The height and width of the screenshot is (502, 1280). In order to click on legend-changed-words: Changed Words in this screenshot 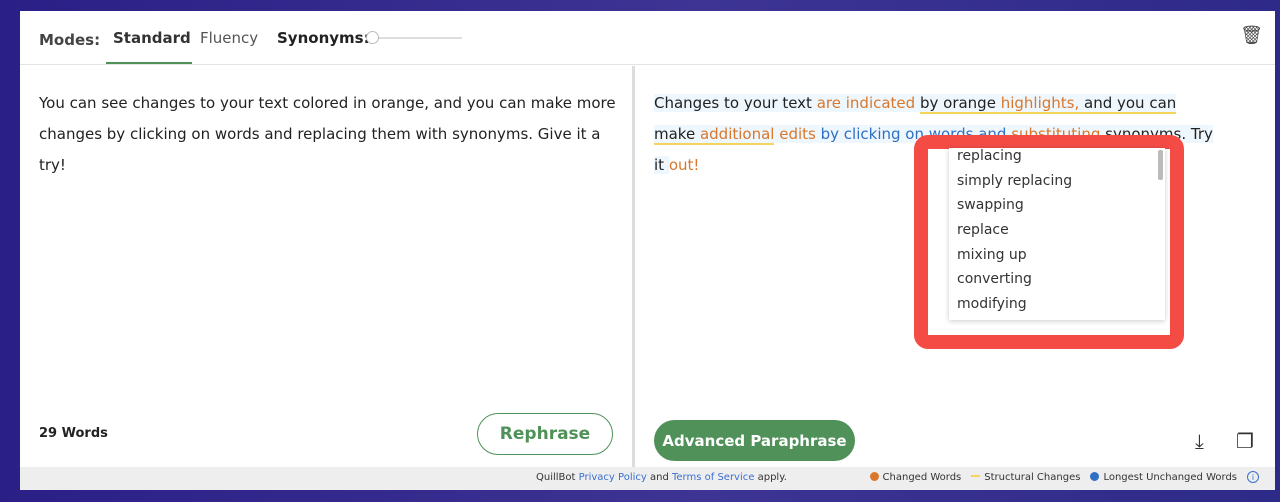, I will do `click(915, 477)`.